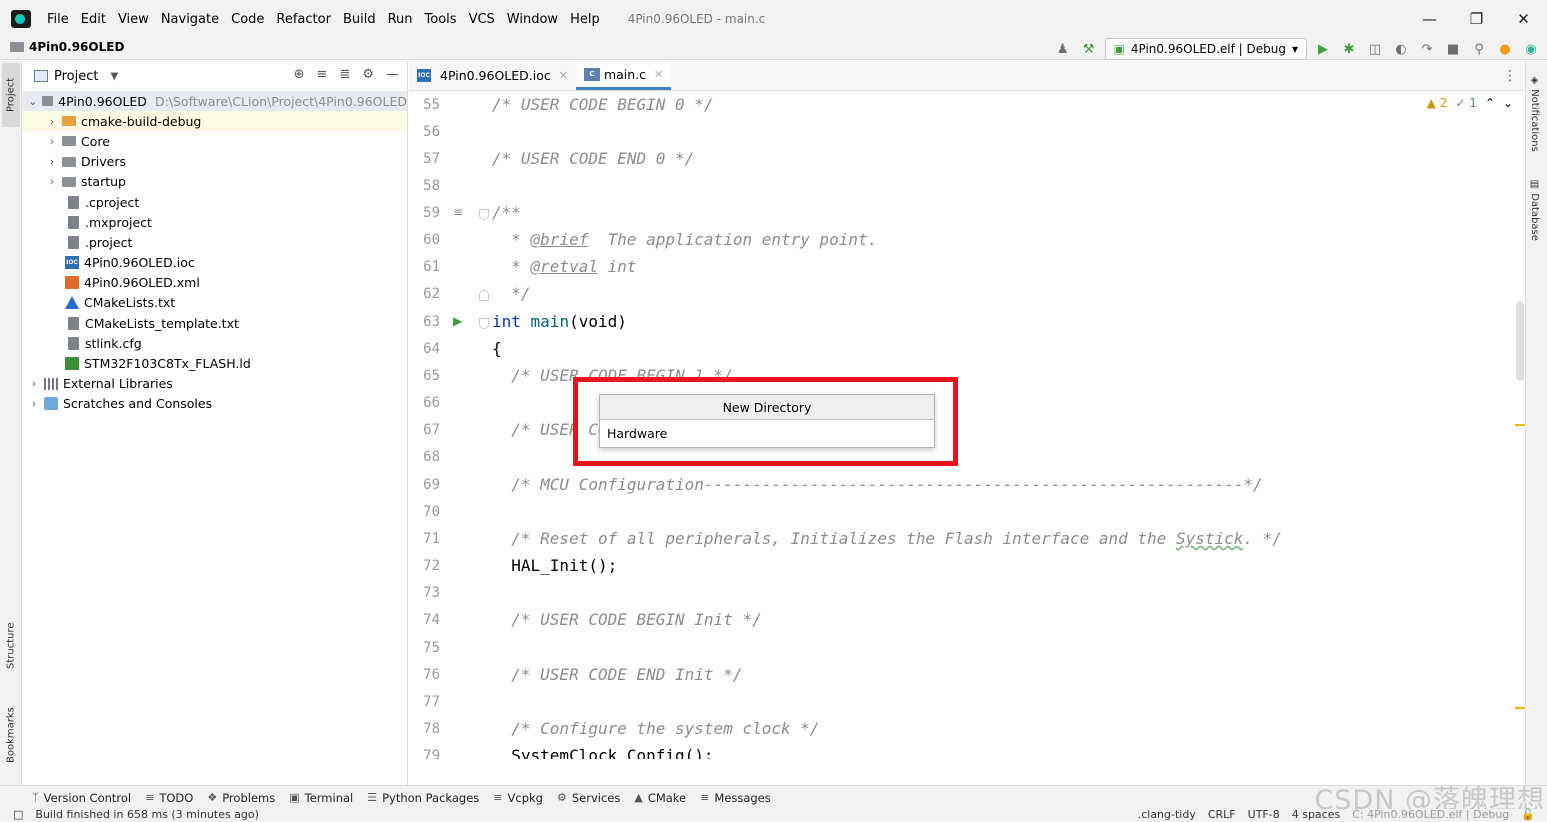 The image size is (1547, 822). I want to click on tree-item-cmakelists: CMakeLists.txt, so click(214, 303).